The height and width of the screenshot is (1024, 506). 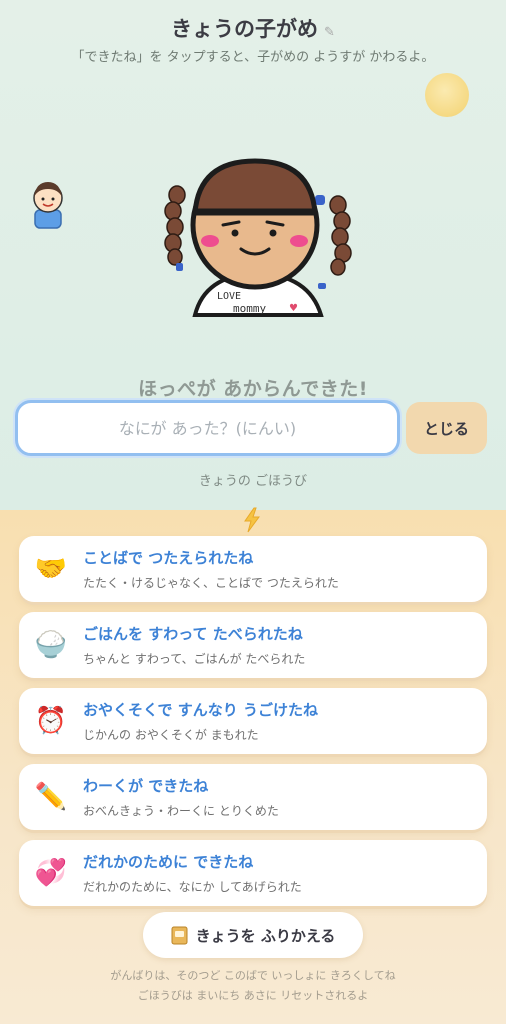 What do you see at coordinates (168, 558) in the screenshot?
I see `card-title: ことばで つたえられたね` at bounding box center [168, 558].